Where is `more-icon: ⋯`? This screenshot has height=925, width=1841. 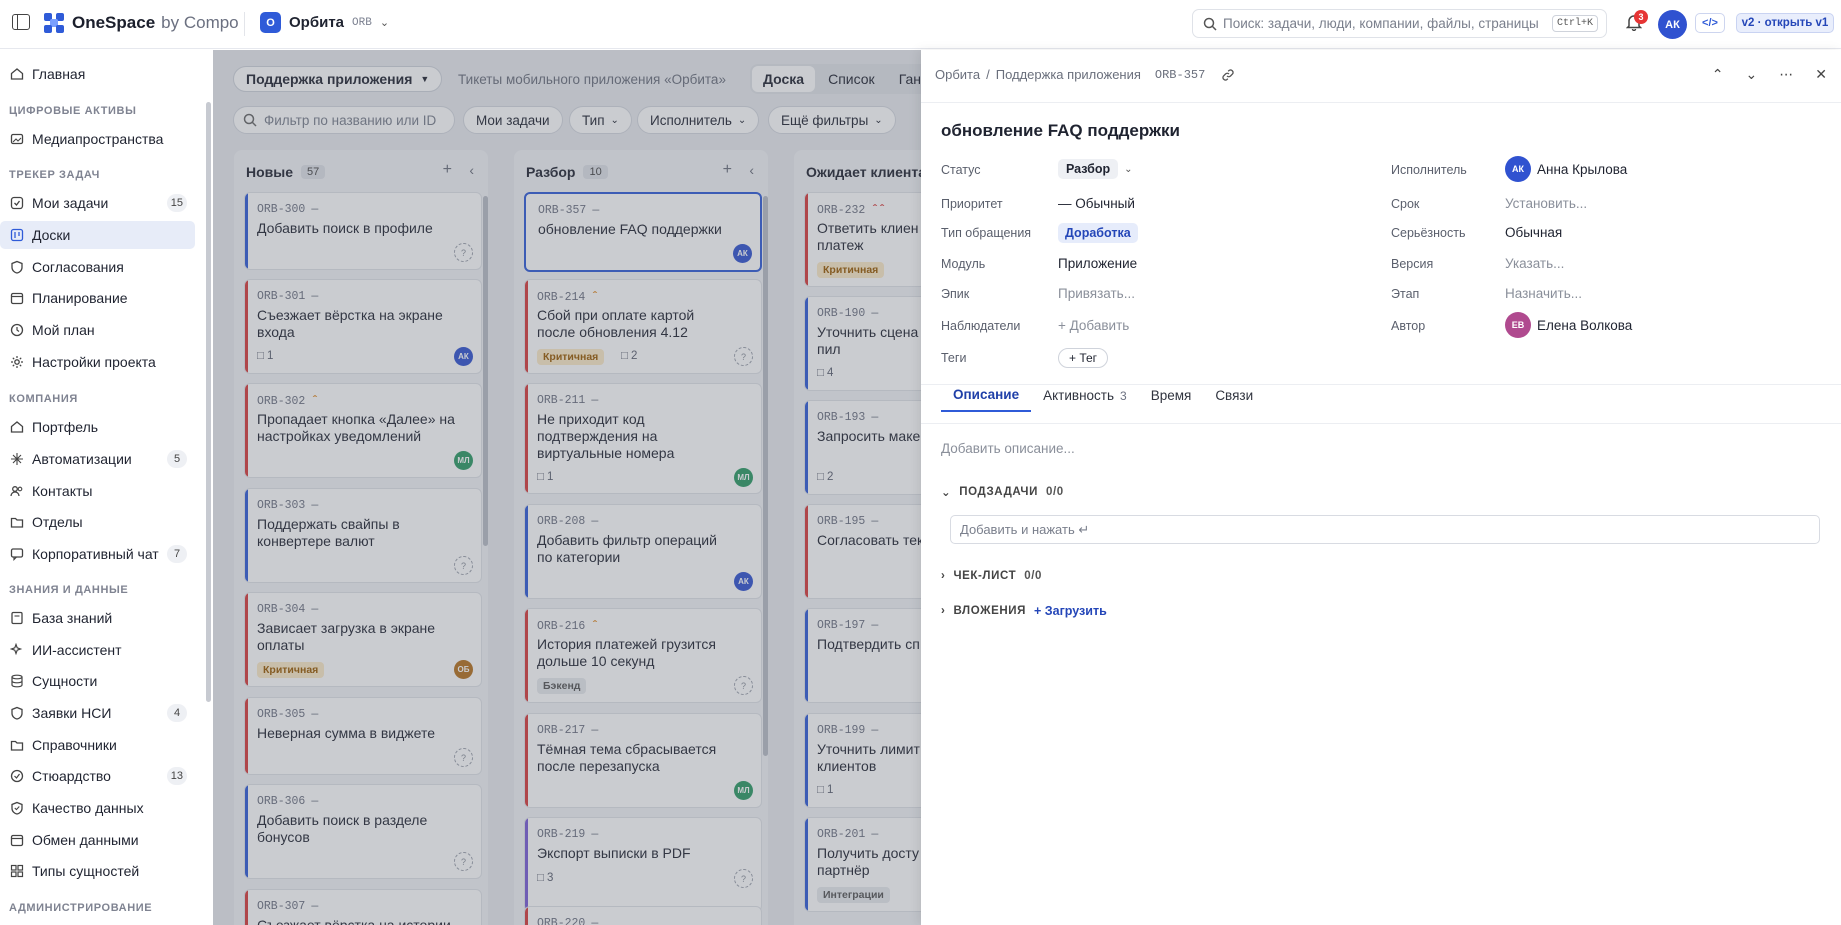
more-icon: ⋯ is located at coordinates (1786, 74).